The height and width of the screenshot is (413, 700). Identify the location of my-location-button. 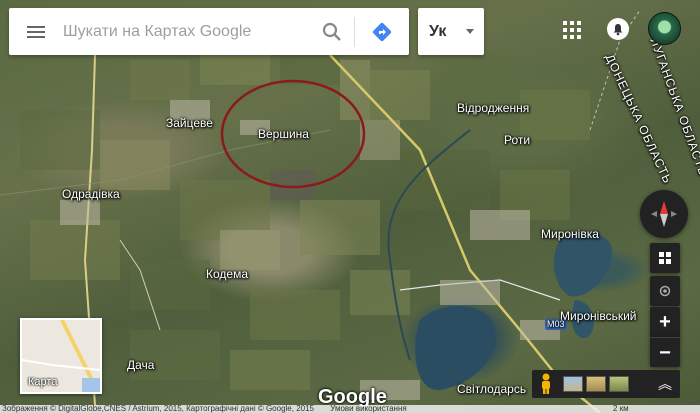
(665, 291).